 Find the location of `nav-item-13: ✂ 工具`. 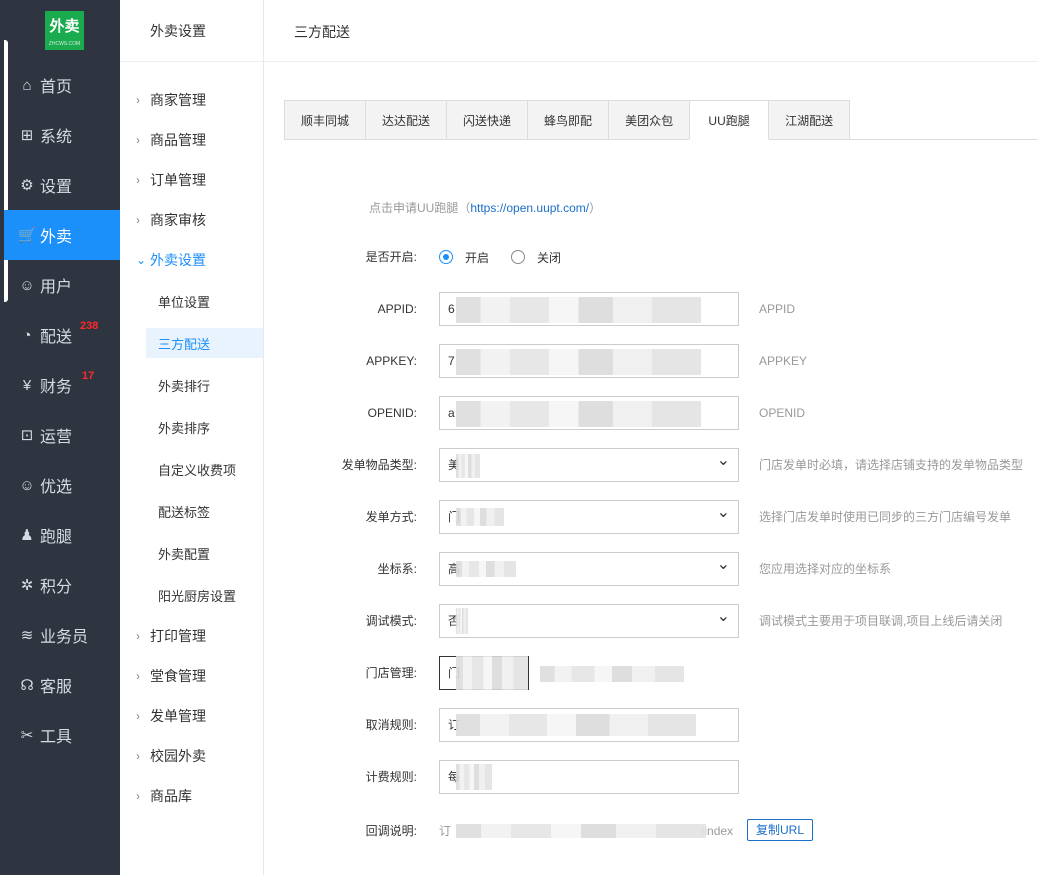

nav-item-13: ✂ 工具 is located at coordinates (64, 735).